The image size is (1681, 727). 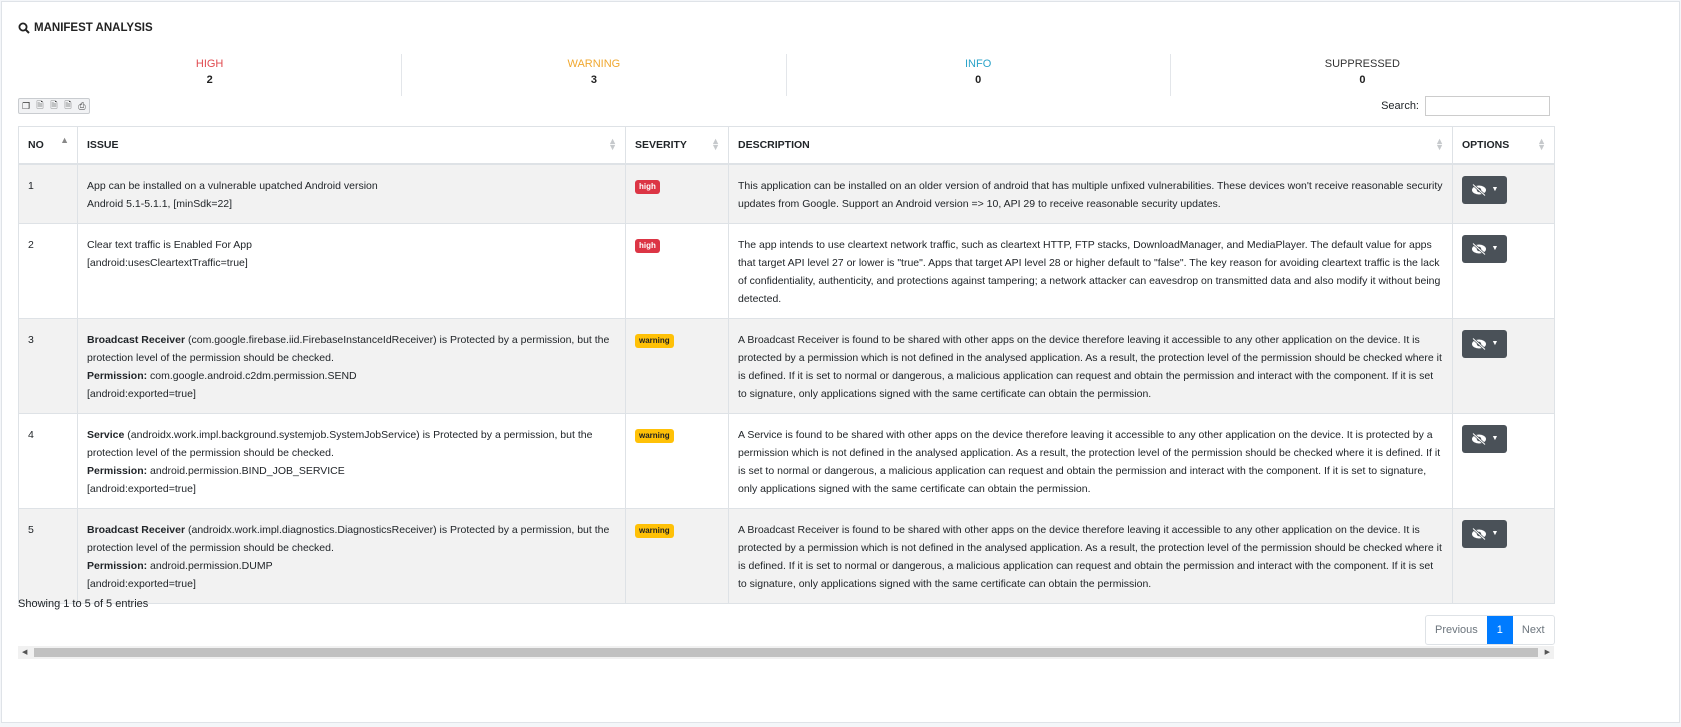 I want to click on copy-icon: ❐, so click(x=26, y=106).